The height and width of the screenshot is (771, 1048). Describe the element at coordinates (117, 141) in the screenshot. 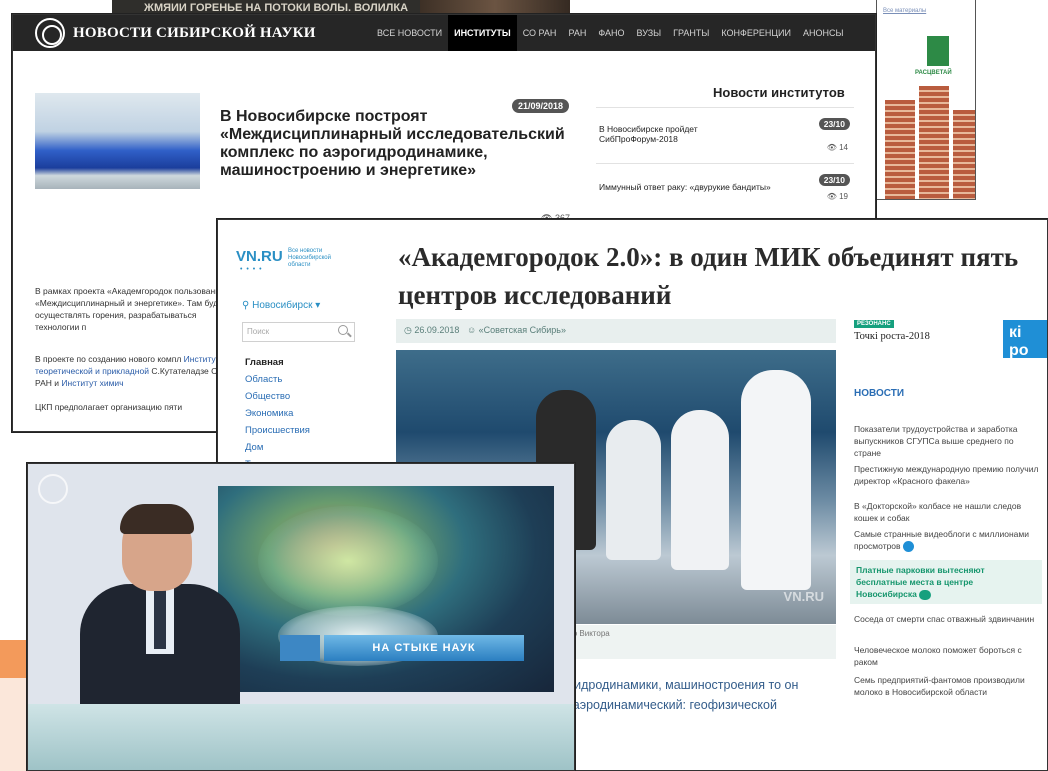

I see `article-thumbnail` at that location.